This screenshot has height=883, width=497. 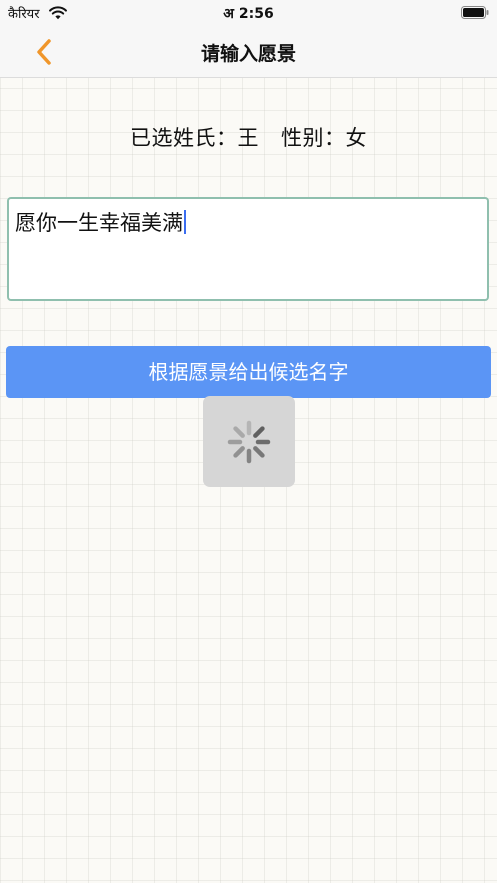 I want to click on status-bar: कैरियर अ 2:56, so click(x=248, y=13).